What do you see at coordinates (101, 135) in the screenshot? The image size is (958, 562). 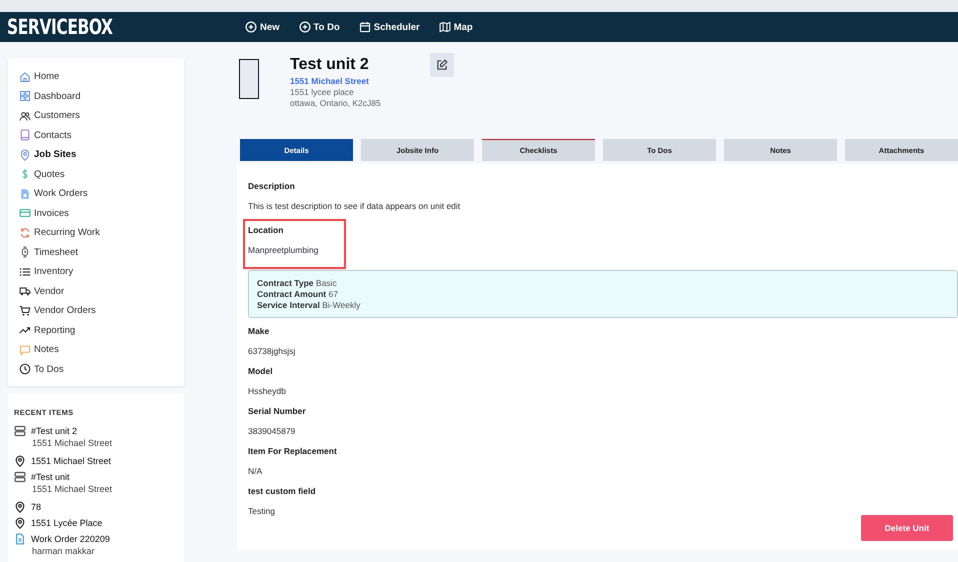 I see `sidebar-item: Contacts` at bounding box center [101, 135].